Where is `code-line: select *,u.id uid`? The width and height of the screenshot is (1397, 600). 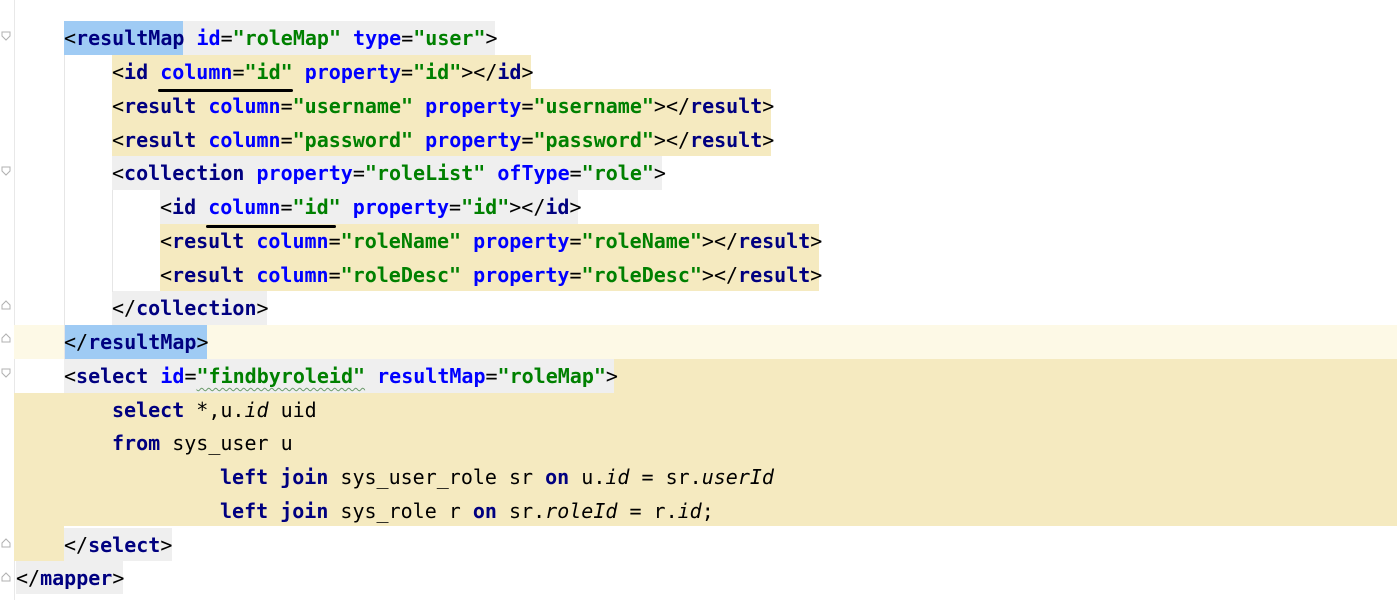
code-line: select *,u.id uid is located at coordinates (214, 410).